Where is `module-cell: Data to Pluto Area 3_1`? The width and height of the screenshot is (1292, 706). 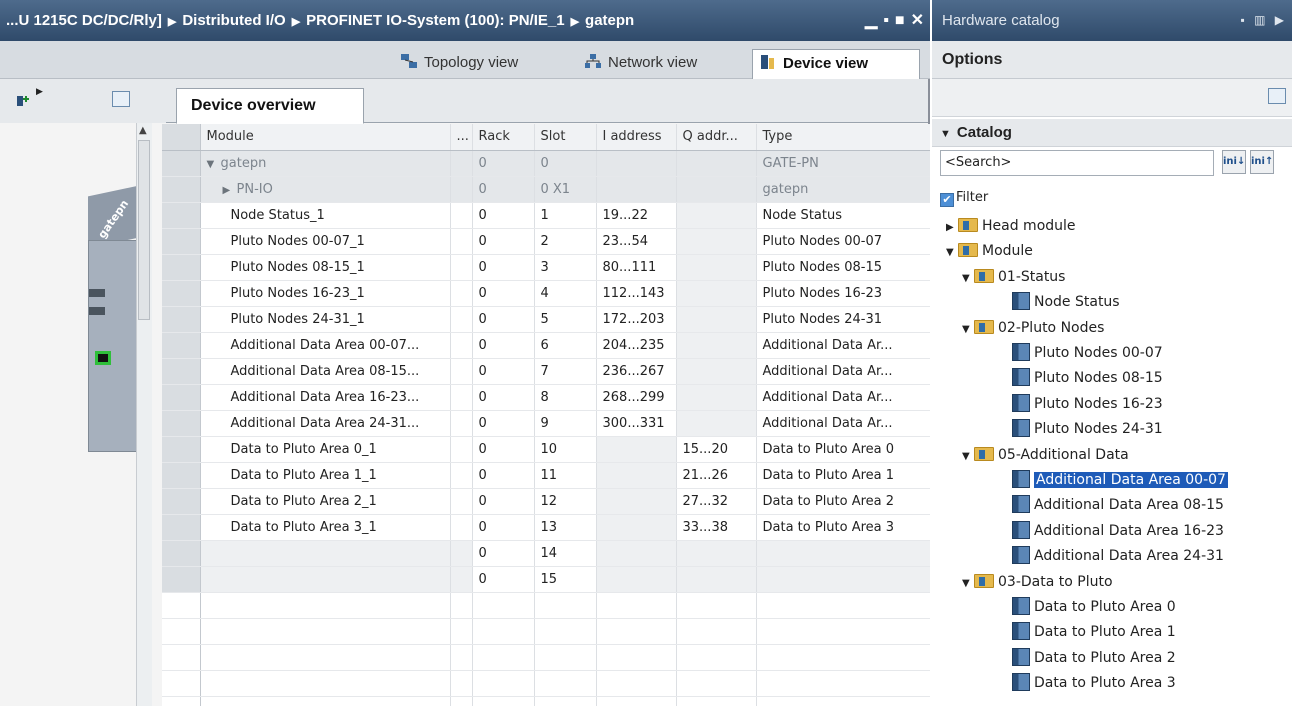
module-cell: Data to Pluto Area 3_1 is located at coordinates (325, 527).